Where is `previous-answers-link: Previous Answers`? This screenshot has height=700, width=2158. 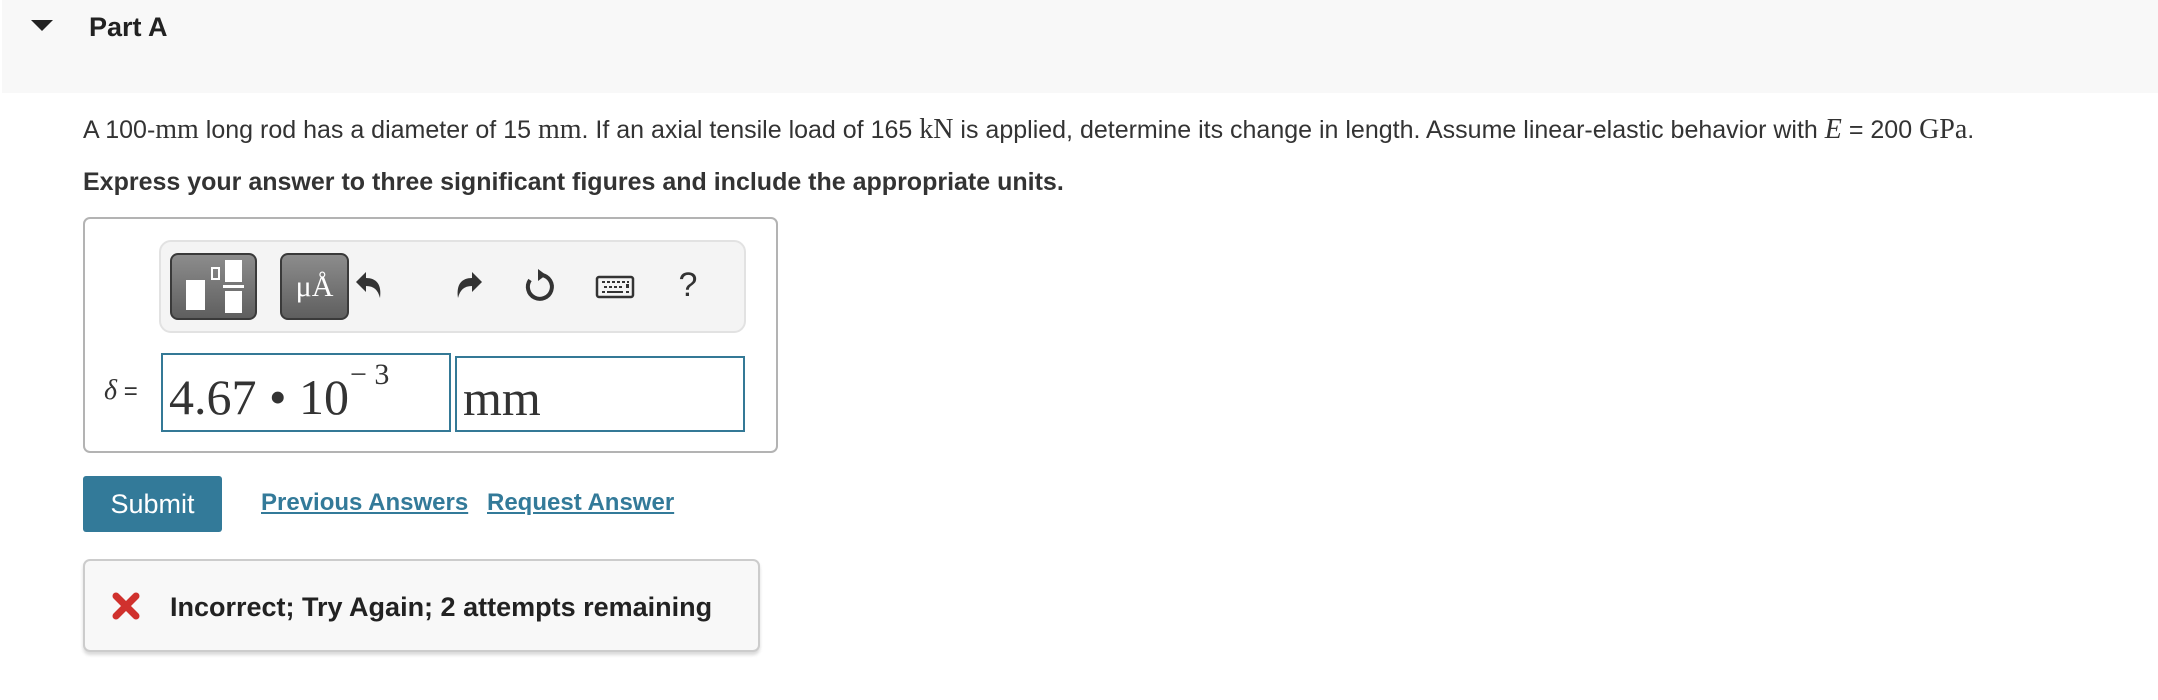 previous-answers-link: Previous Answers is located at coordinates (364, 503).